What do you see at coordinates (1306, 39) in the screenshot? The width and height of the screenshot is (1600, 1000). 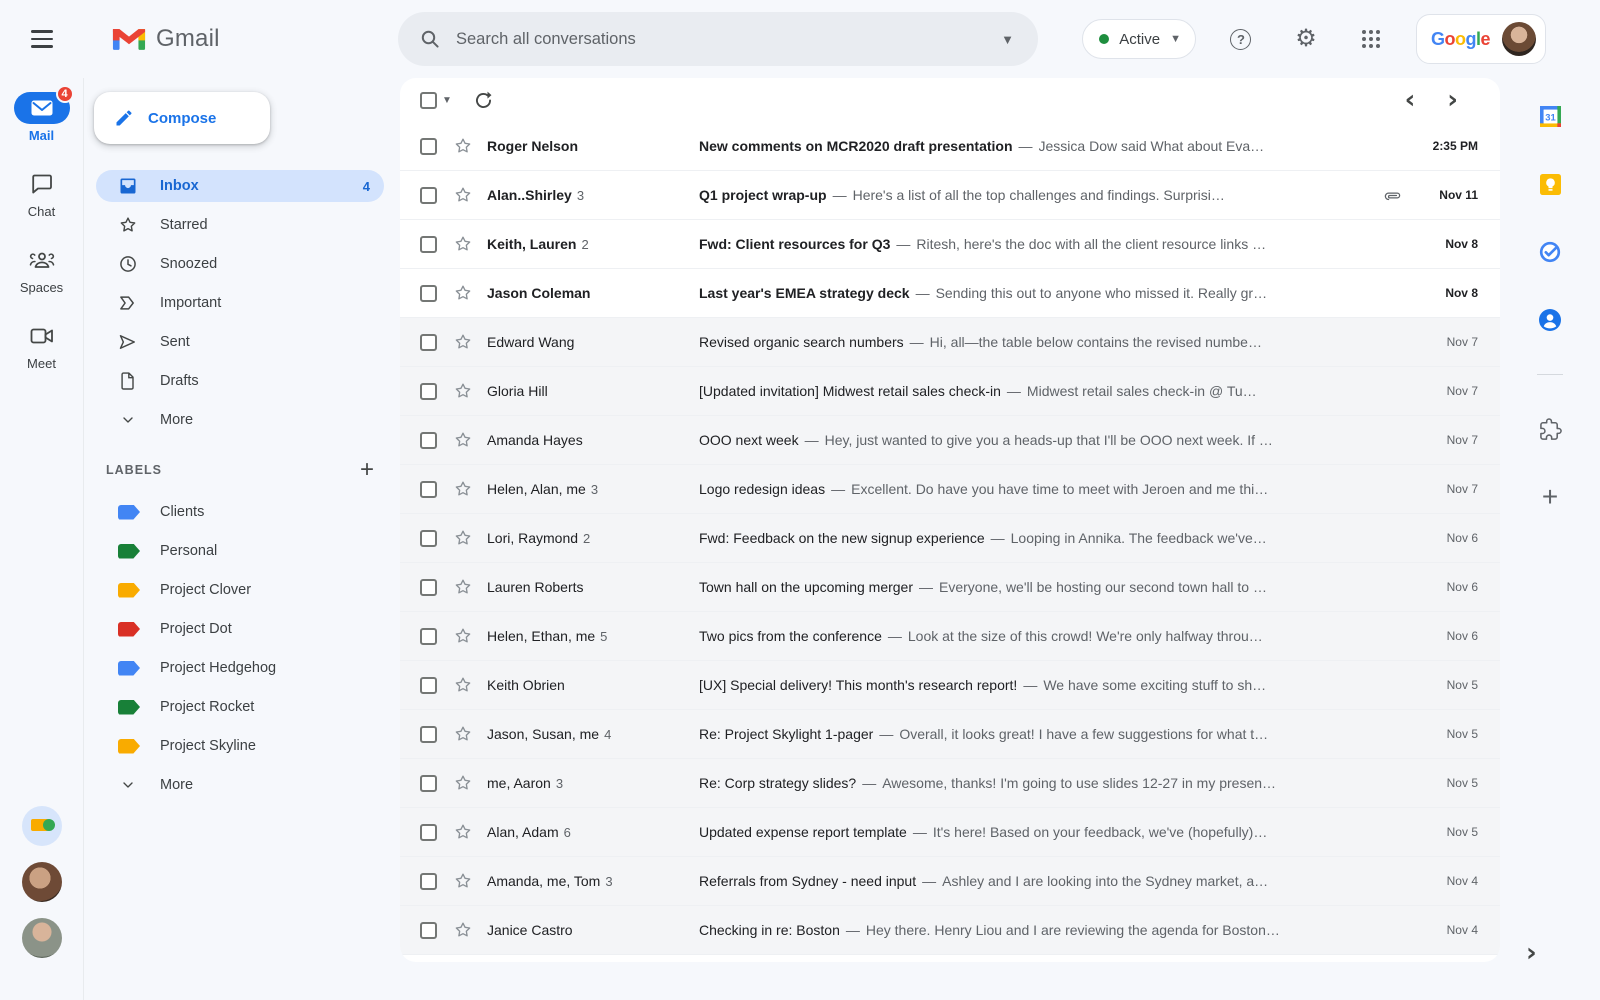 I see `settings-button: ⚙` at bounding box center [1306, 39].